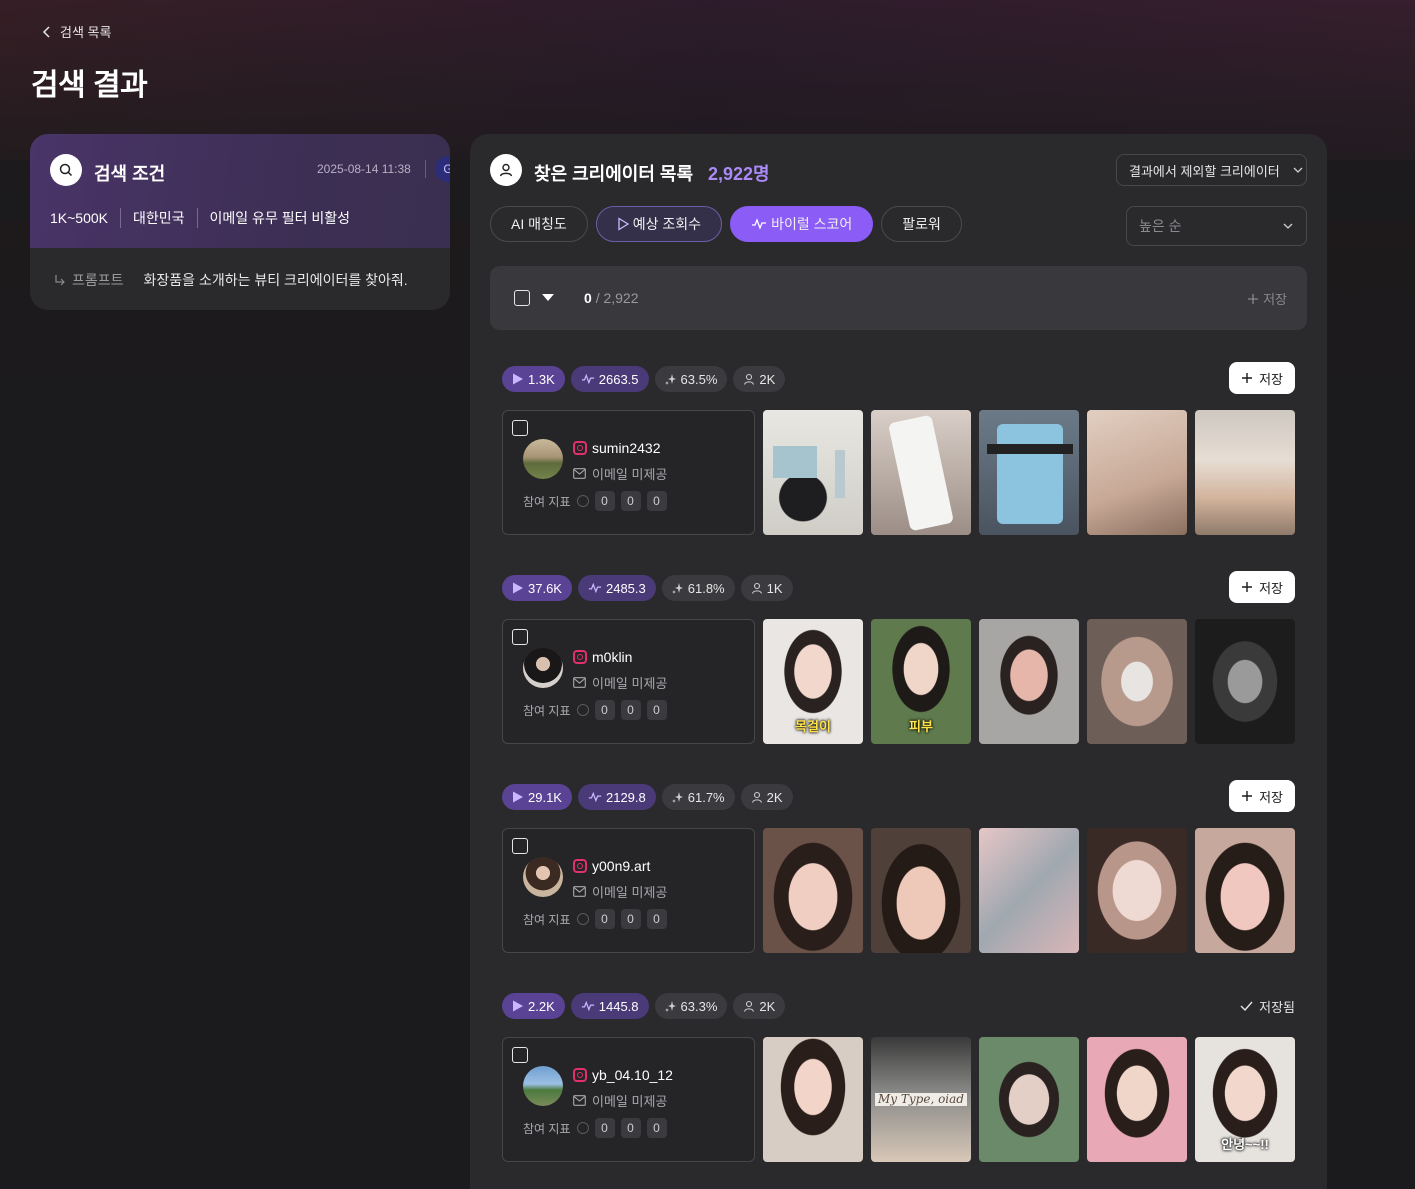  Describe the element at coordinates (618, 379) in the screenshot. I see `viral-value: 2663.5` at that location.